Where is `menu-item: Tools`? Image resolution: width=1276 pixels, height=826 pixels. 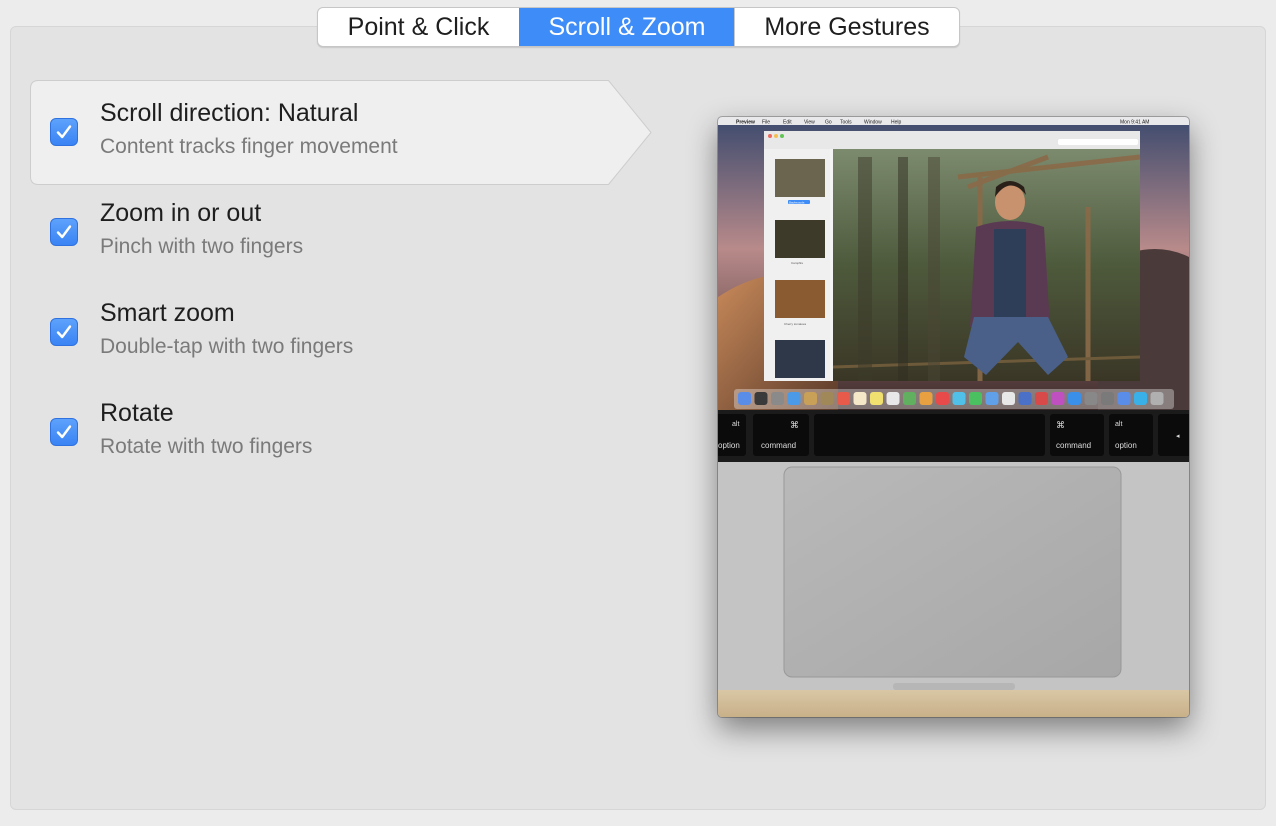 menu-item: Tools is located at coordinates (846, 123).